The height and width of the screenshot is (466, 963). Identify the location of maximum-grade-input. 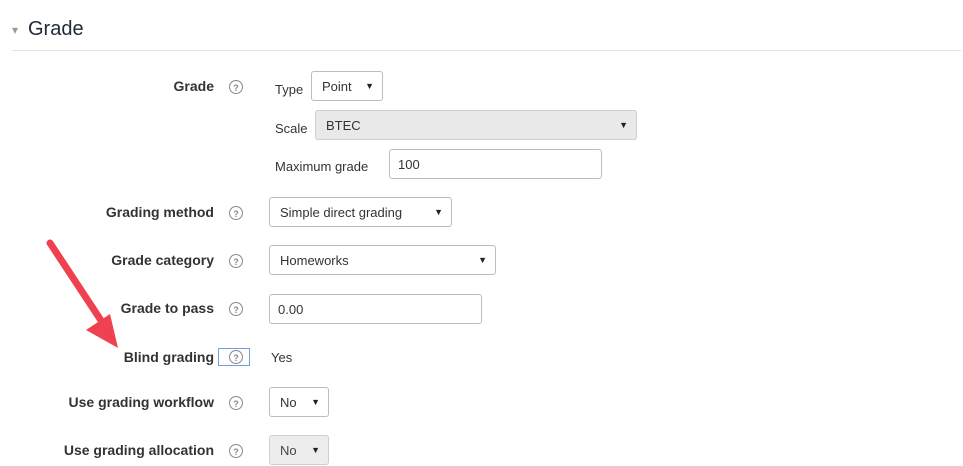
(495, 164).